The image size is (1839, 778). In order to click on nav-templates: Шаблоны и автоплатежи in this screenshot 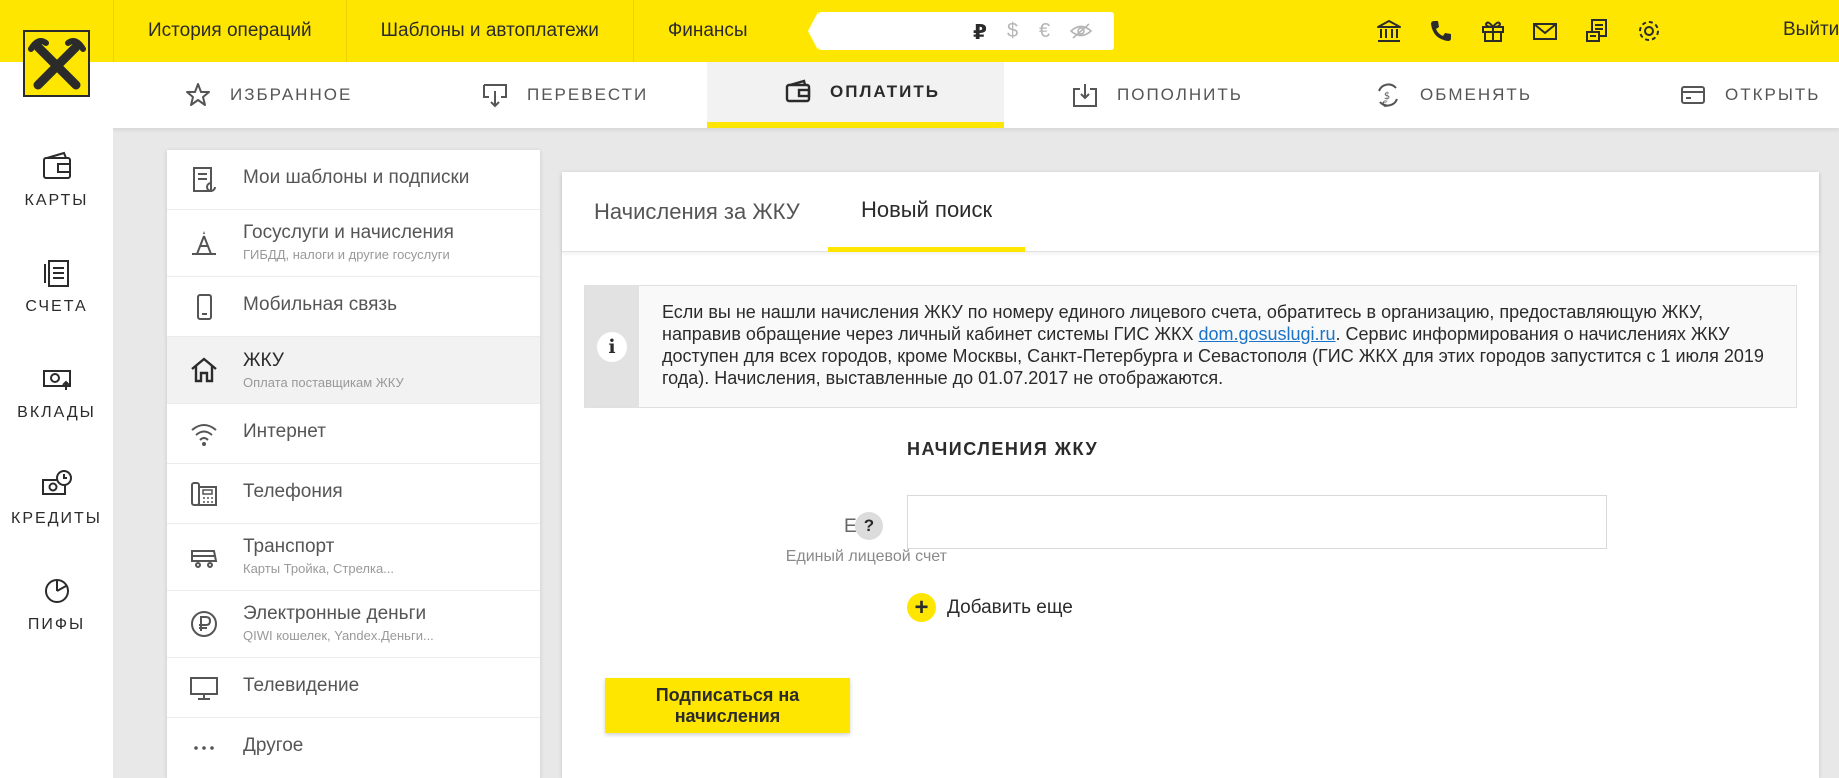, I will do `click(489, 31)`.